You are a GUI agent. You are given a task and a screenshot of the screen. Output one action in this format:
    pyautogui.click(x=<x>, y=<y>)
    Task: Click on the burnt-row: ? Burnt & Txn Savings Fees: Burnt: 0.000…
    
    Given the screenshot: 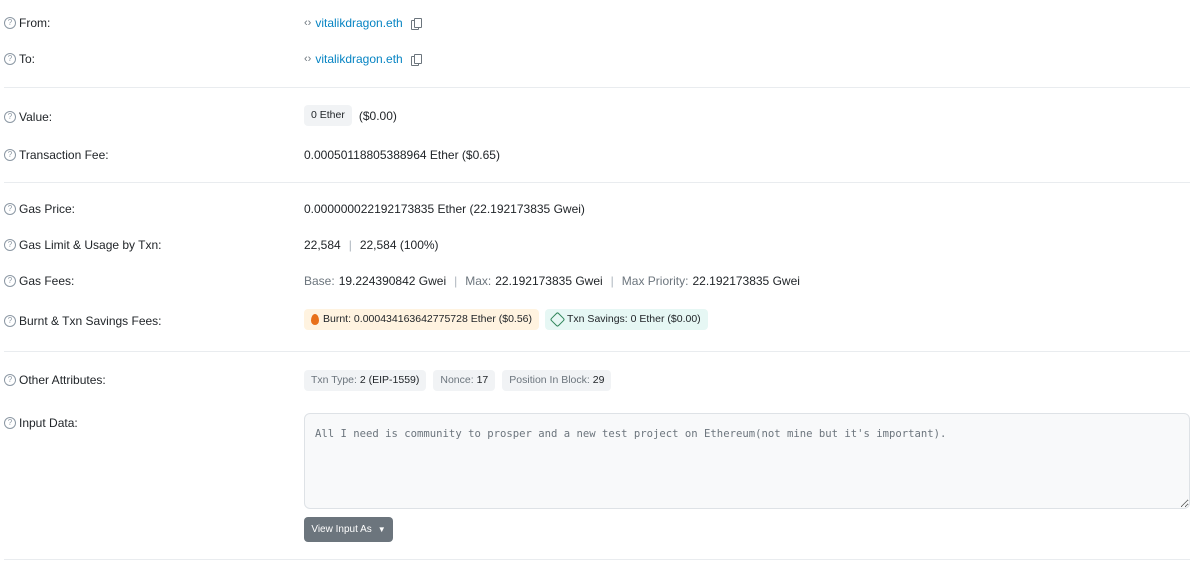 What is the action you would take?
    pyautogui.click(x=600, y=321)
    